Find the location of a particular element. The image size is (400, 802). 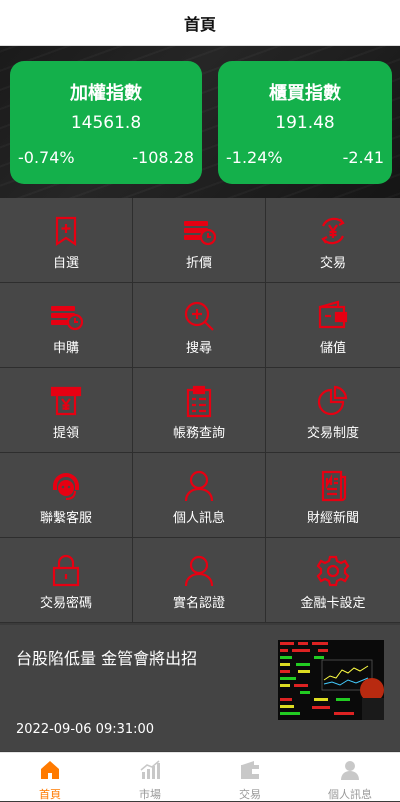

tab-personal-messages: 個人訊息 is located at coordinates (350, 777).